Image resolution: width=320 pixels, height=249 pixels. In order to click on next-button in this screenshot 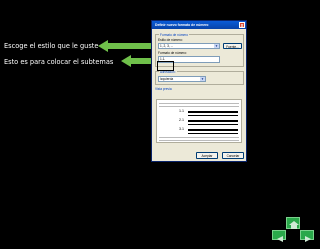, I will do `click(307, 236)`.